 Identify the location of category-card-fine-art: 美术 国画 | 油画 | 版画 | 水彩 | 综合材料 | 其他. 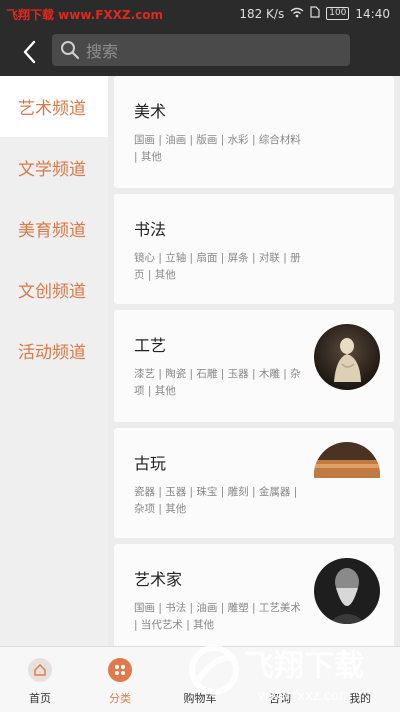
(254, 132).